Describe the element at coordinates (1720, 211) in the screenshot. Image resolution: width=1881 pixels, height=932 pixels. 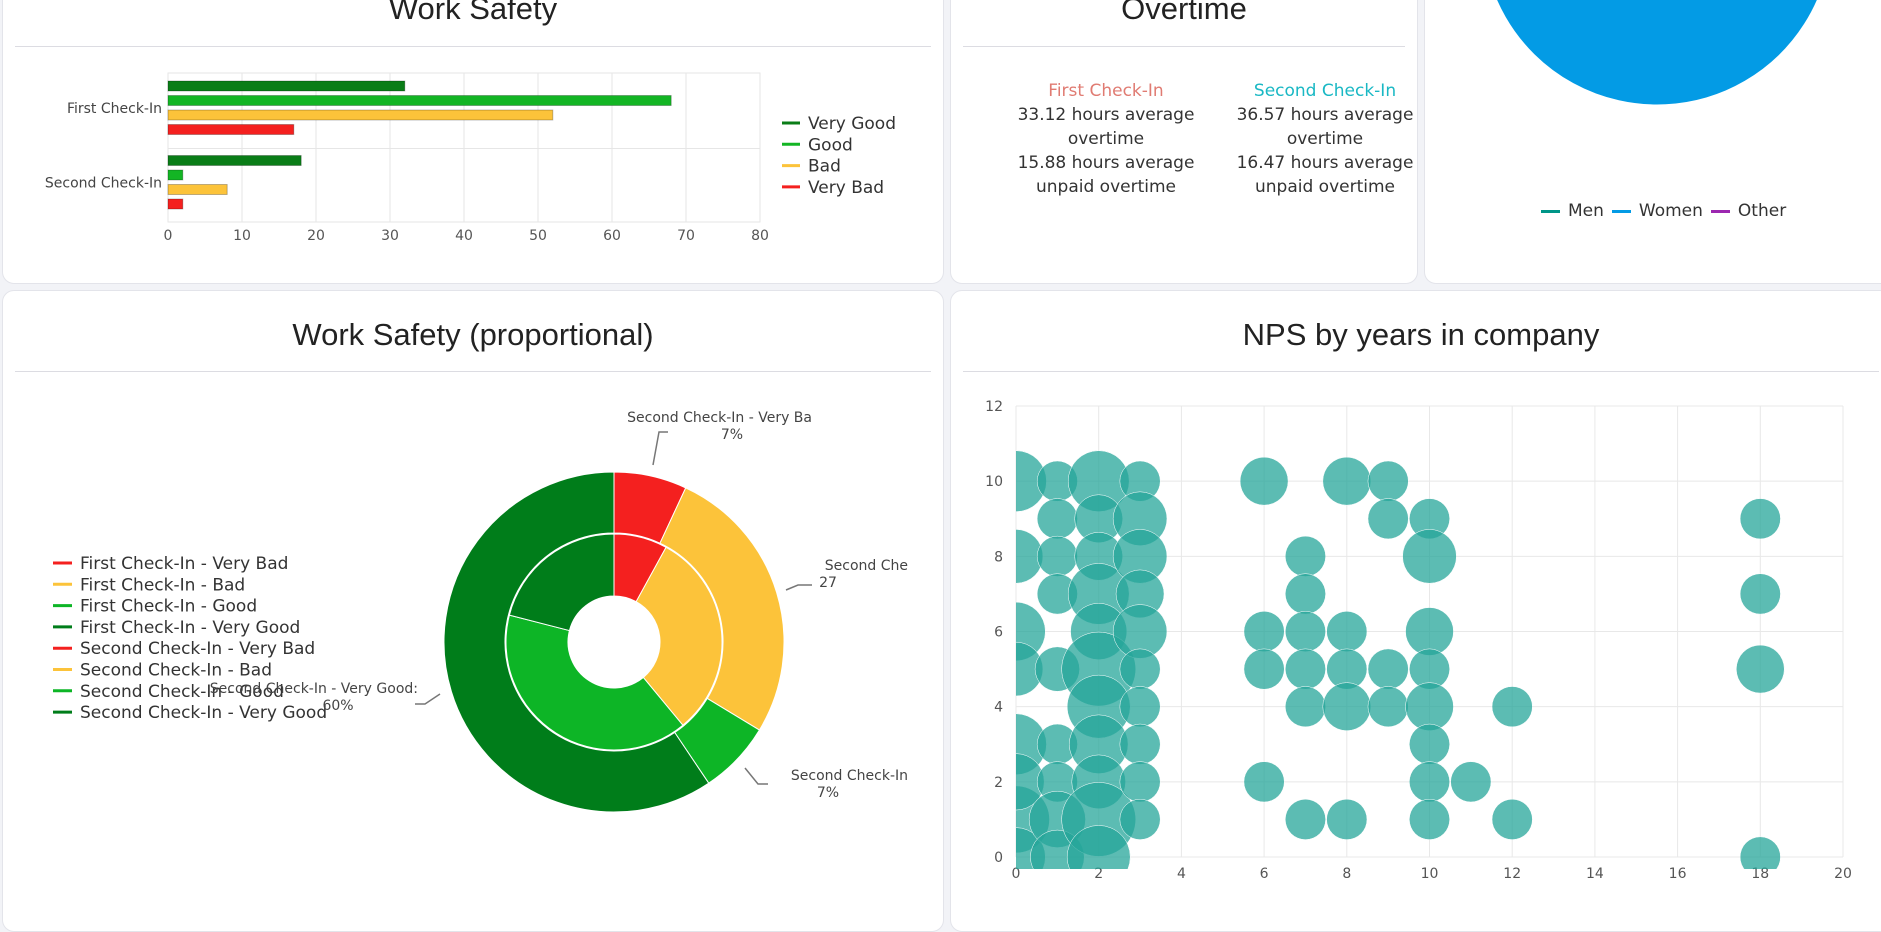
I see `legend-swatch-other` at that location.